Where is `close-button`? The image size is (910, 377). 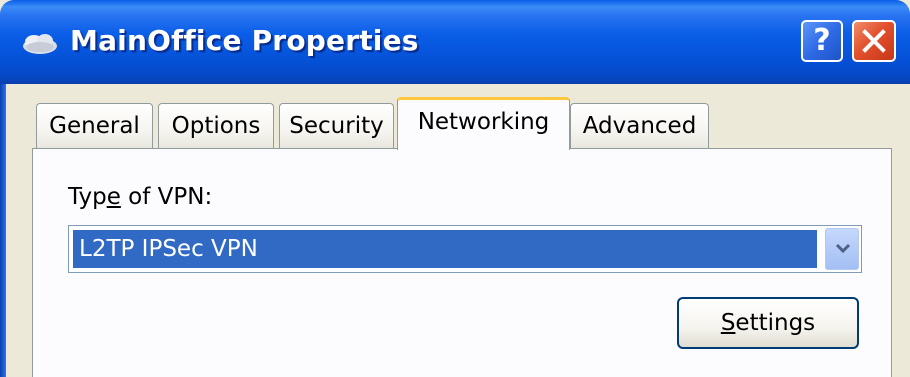
close-button is located at coordinates (874, 41).